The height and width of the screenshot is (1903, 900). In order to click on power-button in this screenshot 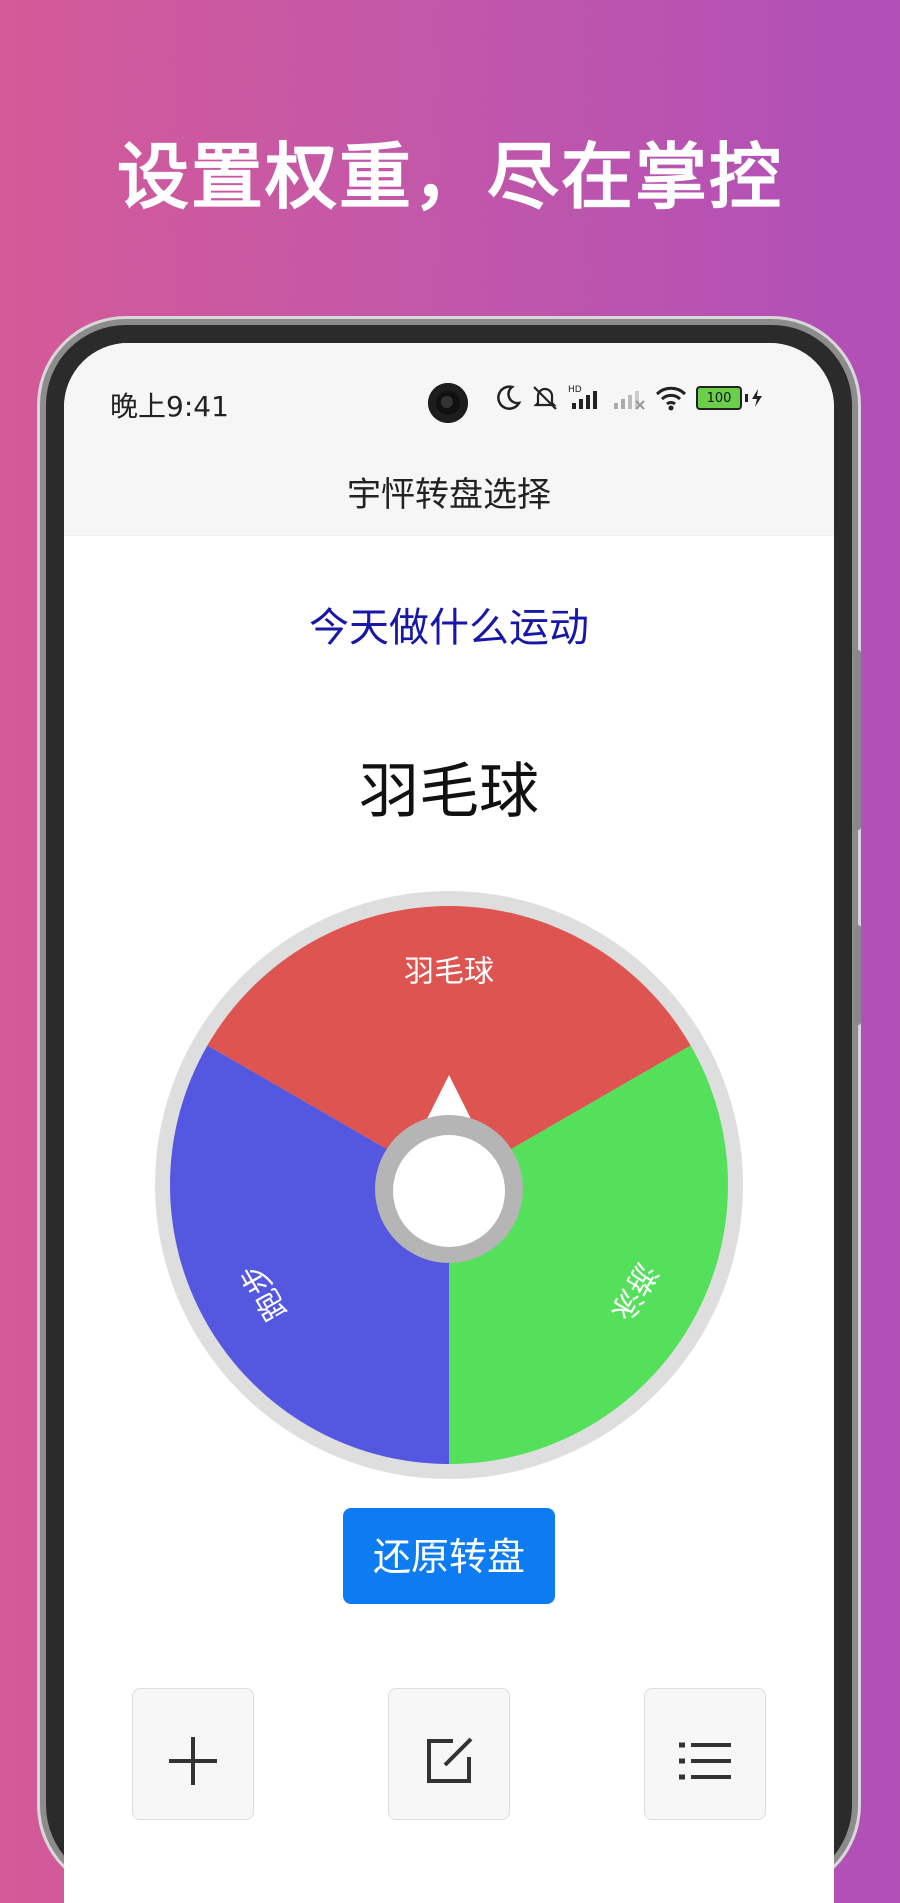, I will do `click(858, 975)`.